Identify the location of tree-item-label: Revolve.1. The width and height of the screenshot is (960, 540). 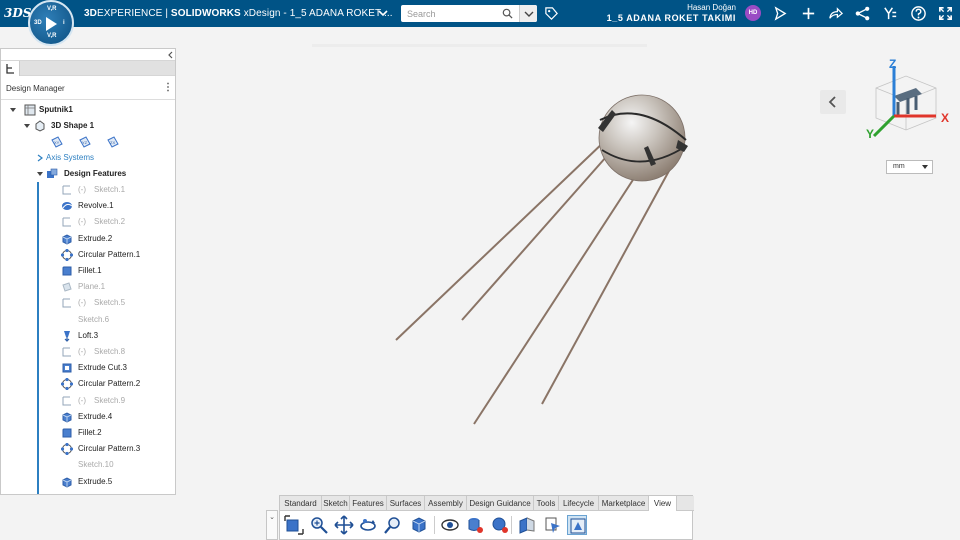
(96, 206).